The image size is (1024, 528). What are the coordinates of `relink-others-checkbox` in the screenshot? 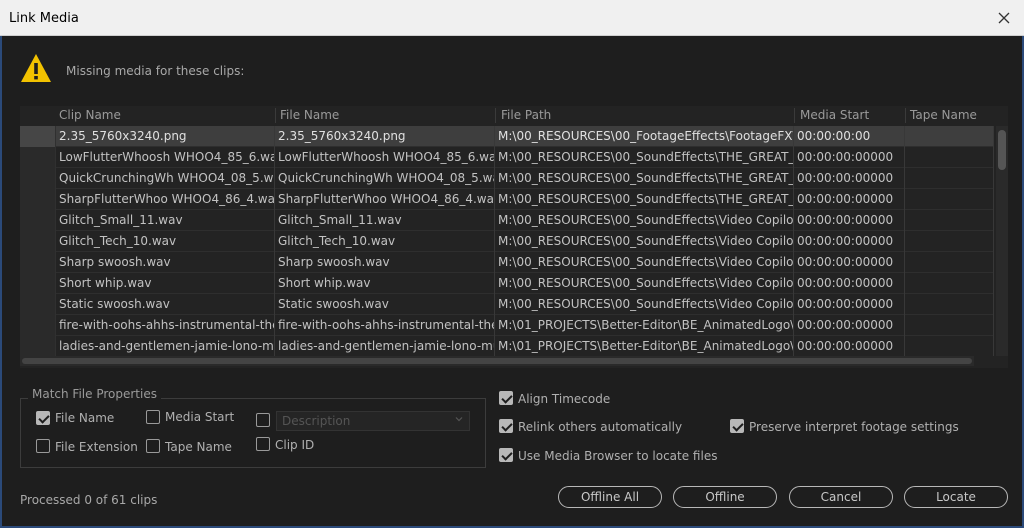 It's located at (506, 426).